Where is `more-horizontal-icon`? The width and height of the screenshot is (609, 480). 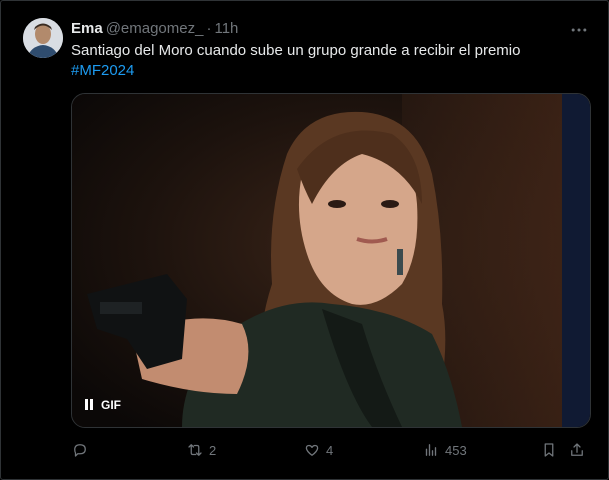
more-horizontal-icon is located at coordinates (579, 30).